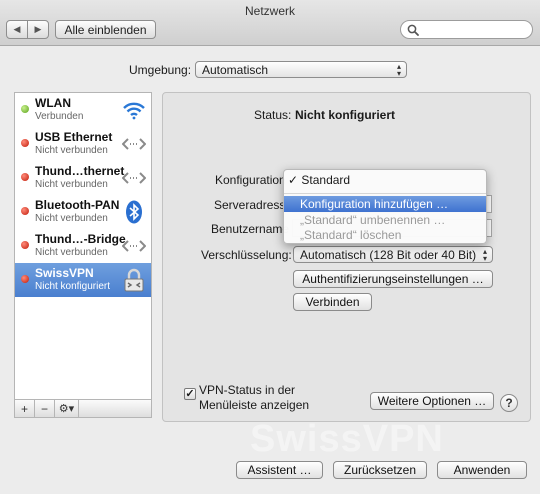  I want to click on service-item-thunderbolt-ethernet: Thund…thernet Nicht verbunden, so click(83, 178).